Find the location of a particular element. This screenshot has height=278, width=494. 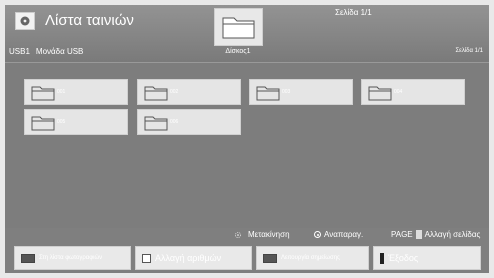

page-hint: PAGE Αλλαγή σελίδας is located at coordinates (435, 234).